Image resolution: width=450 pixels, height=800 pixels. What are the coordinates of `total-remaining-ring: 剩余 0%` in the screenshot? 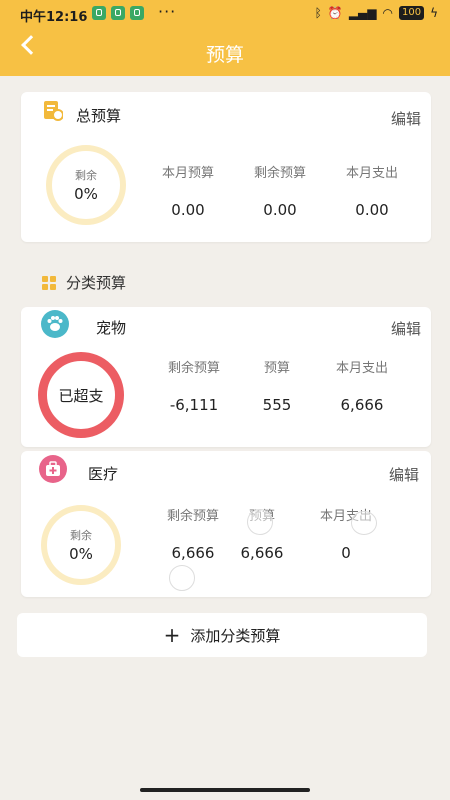 It's located at (86, 185).